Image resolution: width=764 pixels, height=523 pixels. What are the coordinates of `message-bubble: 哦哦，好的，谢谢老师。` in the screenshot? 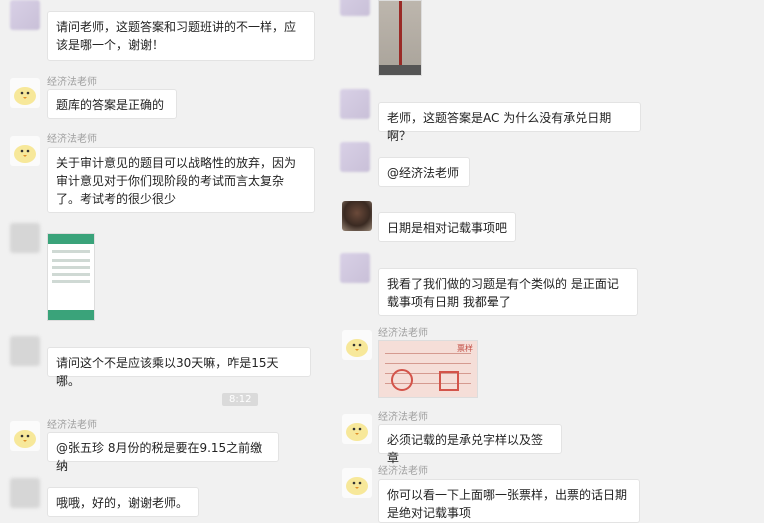 It's located at (123, 502).